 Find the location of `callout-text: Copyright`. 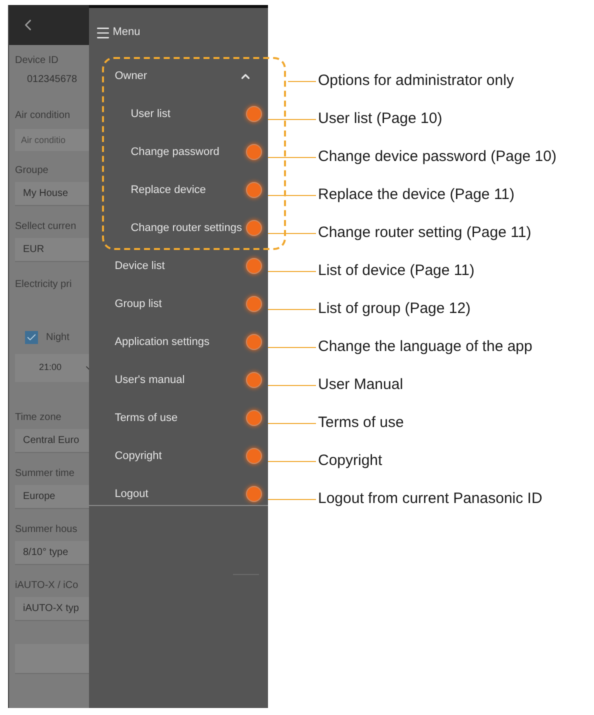

callout-text: Copyright is located at coordinates (350, 460).